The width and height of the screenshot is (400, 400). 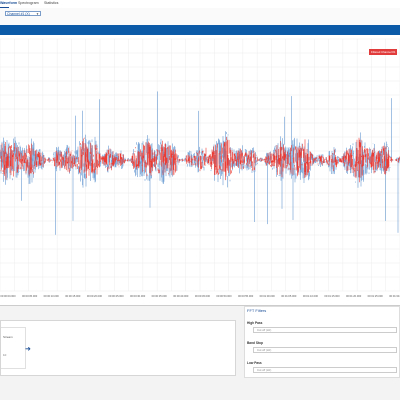 What do you see at coordinates (8, 3) in the screenshot?
I see `tab-waveform: Waveform` at bounding box center [8, 3].